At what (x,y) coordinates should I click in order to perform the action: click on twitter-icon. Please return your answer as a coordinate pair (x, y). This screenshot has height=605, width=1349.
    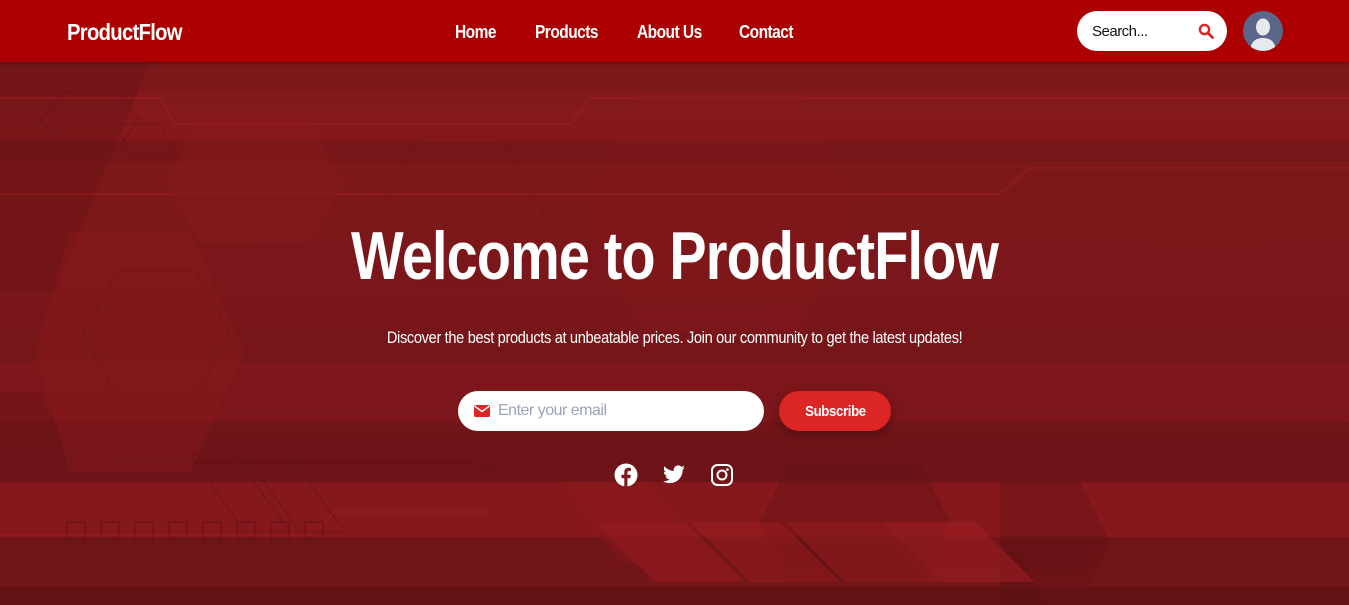
    Looking at the image, I should click on (674, 474).